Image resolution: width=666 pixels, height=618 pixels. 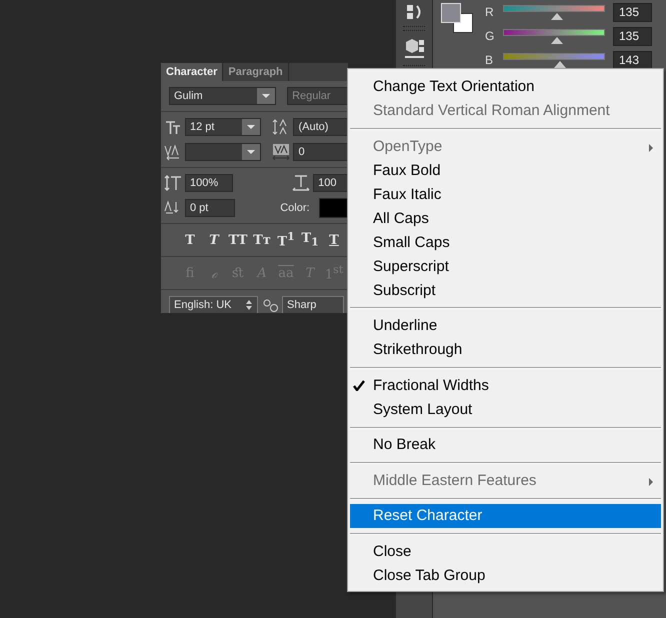 What do you see at coordinates (505, 218) in the screenshot?
I see `menu-item: All Caps` at bounding box center [505, 218].